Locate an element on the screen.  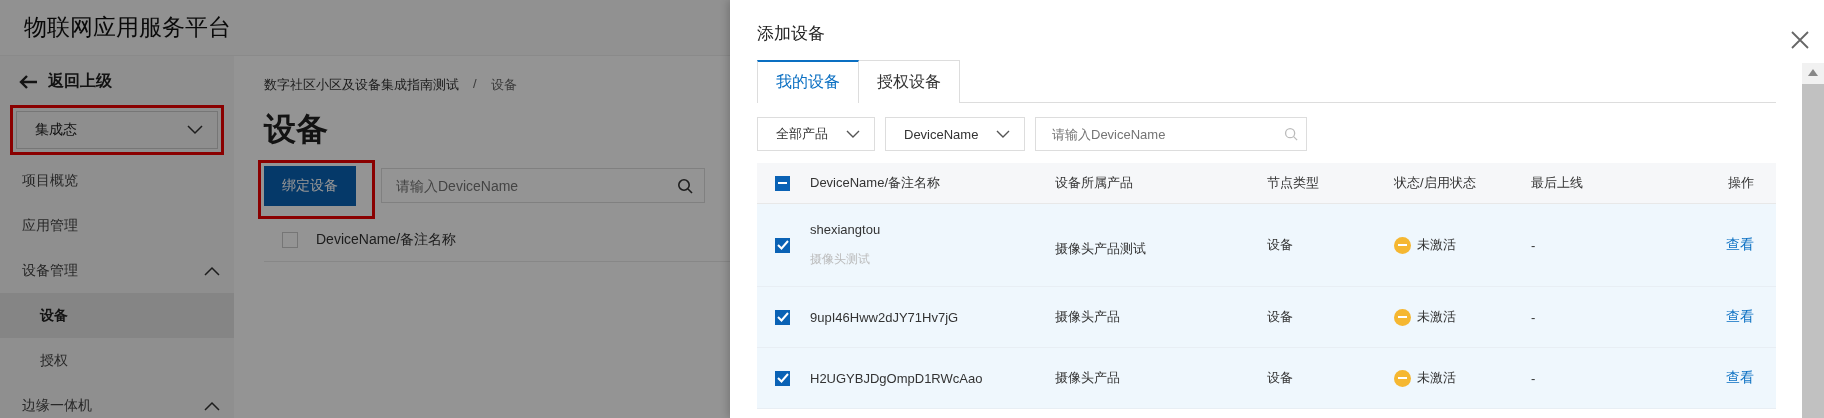
column-header: 设备所属产品 is located at coordinates (1094, 182).